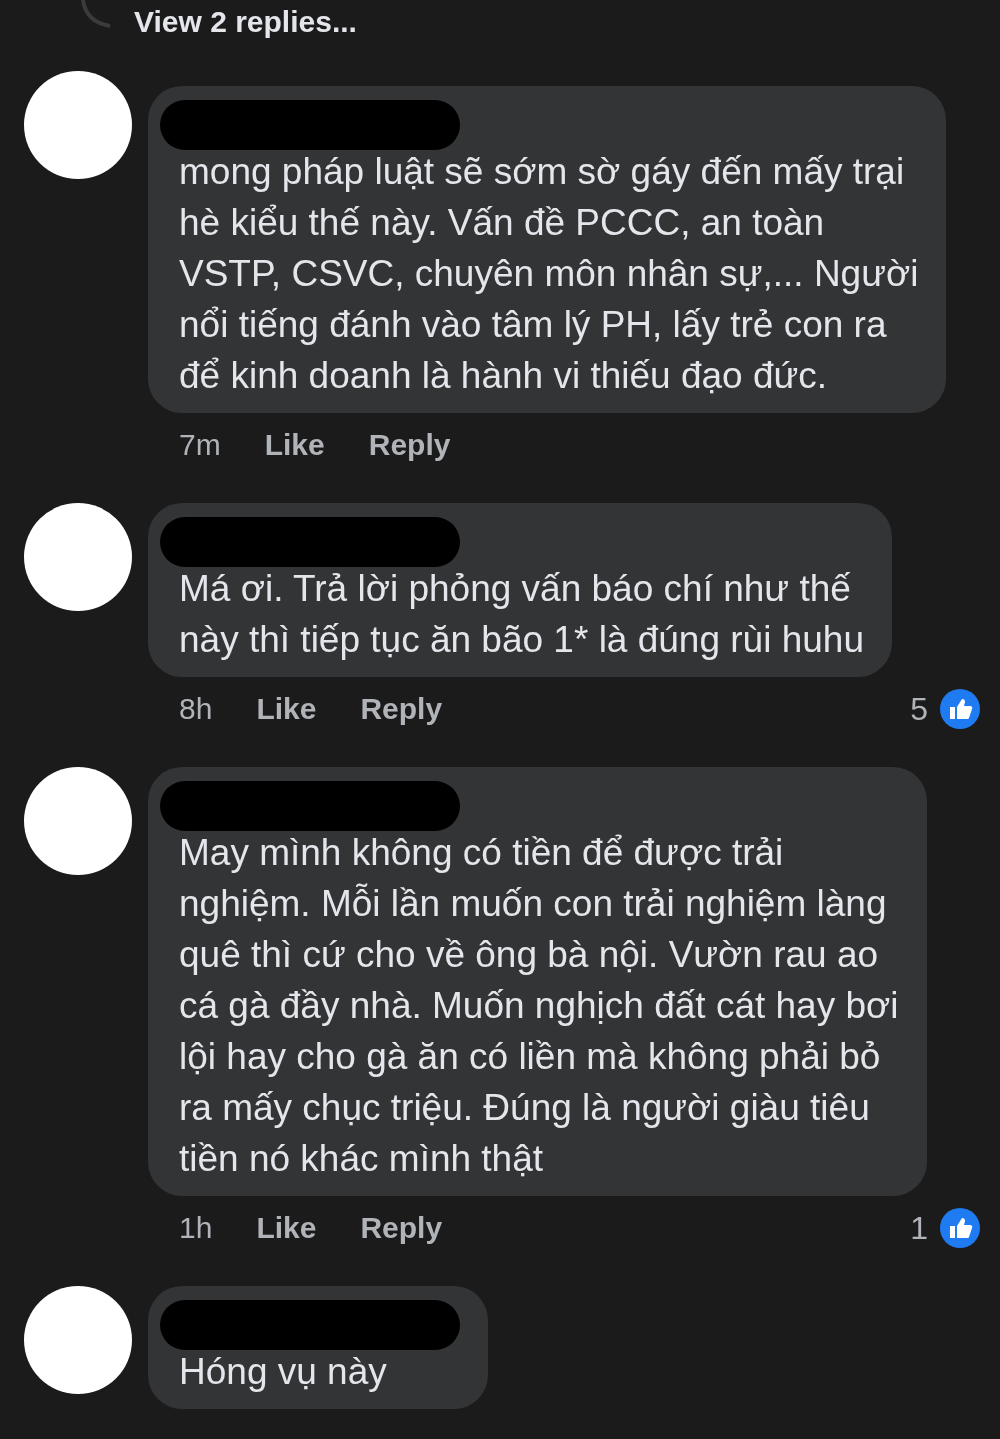 The height and width of the screenshot is (1439, 1000). I want to click on reaction-count: 5, so click(919, 709).